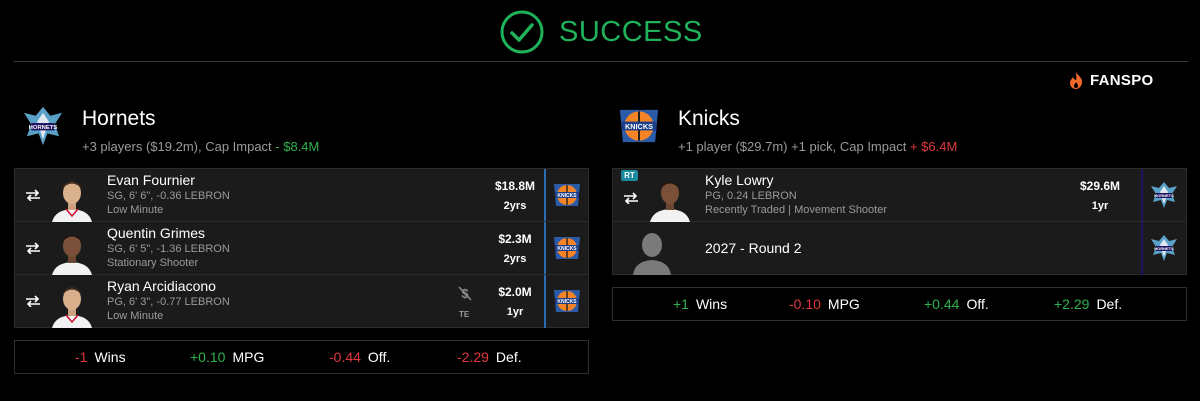 The height and width of the screenshot is (401, 1200). I want to click on stat-def: +2.29 Def., so click(1088, 304).